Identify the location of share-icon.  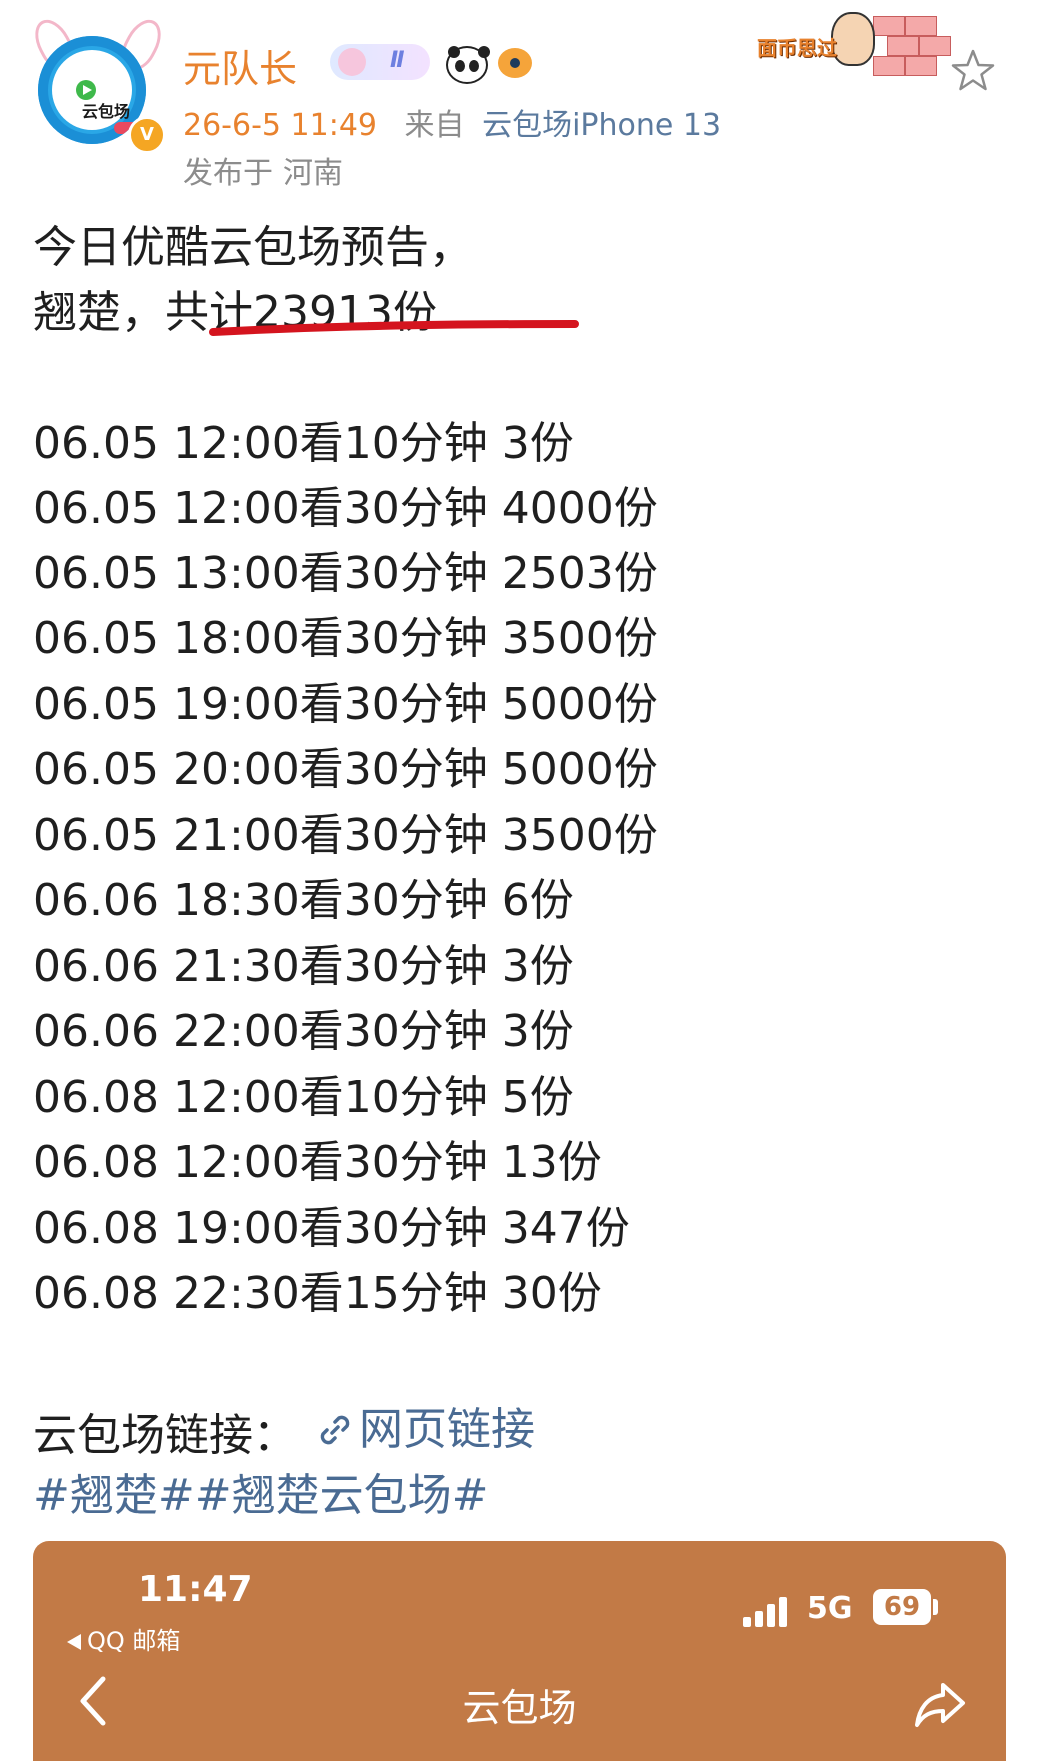
(940, 1705).